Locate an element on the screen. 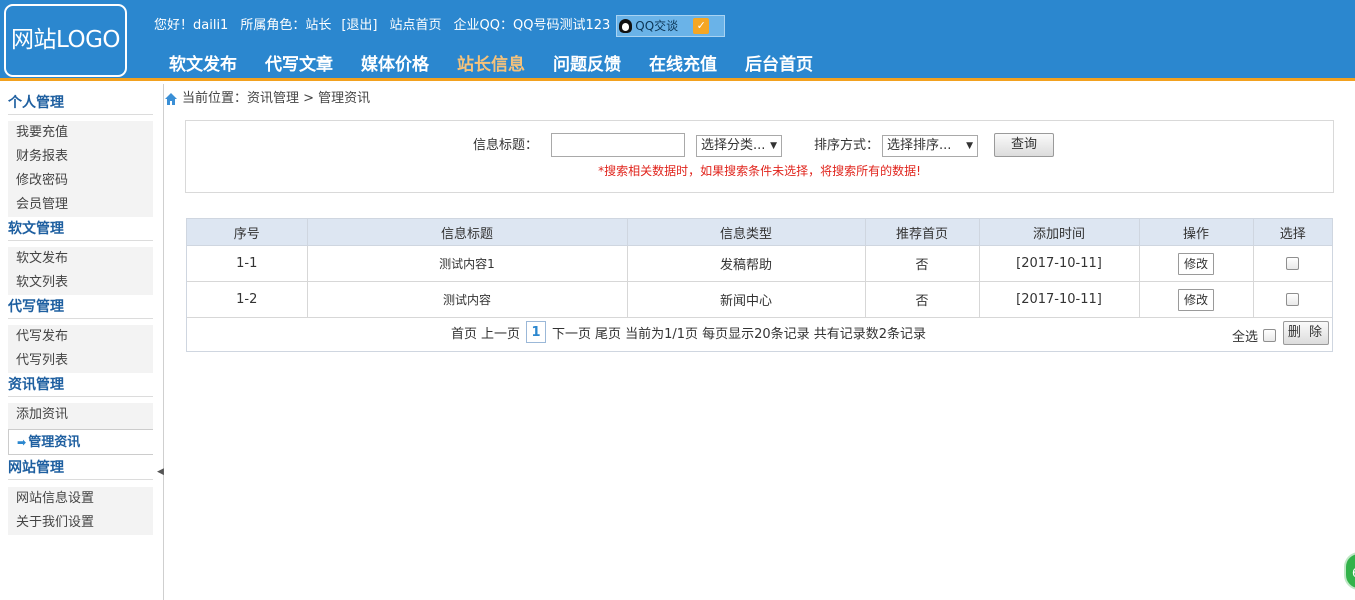  sidebar-item-finance-report: 财务报表 is located at coordinates (80, 157).